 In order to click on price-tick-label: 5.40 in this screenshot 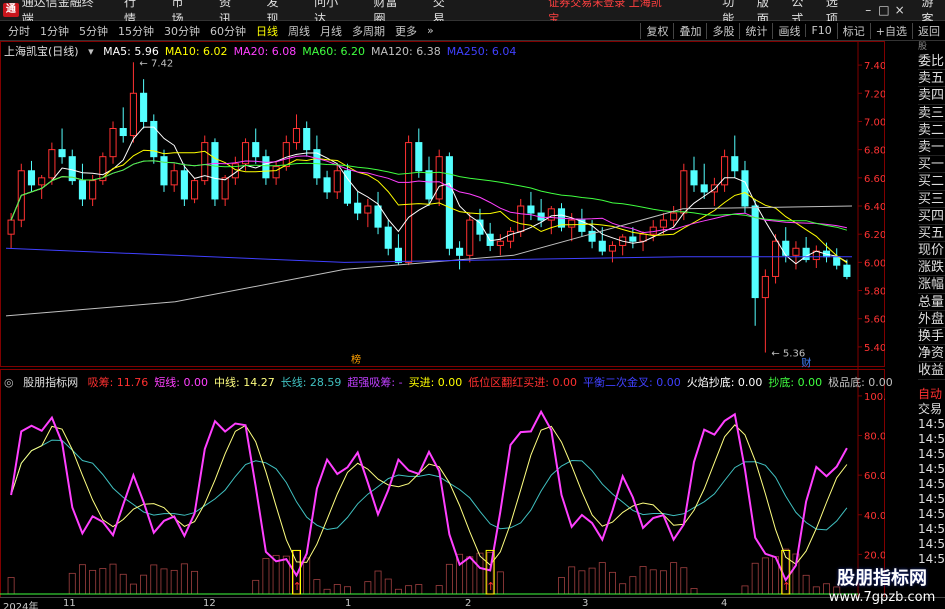, I will do `click(874, 348)`.